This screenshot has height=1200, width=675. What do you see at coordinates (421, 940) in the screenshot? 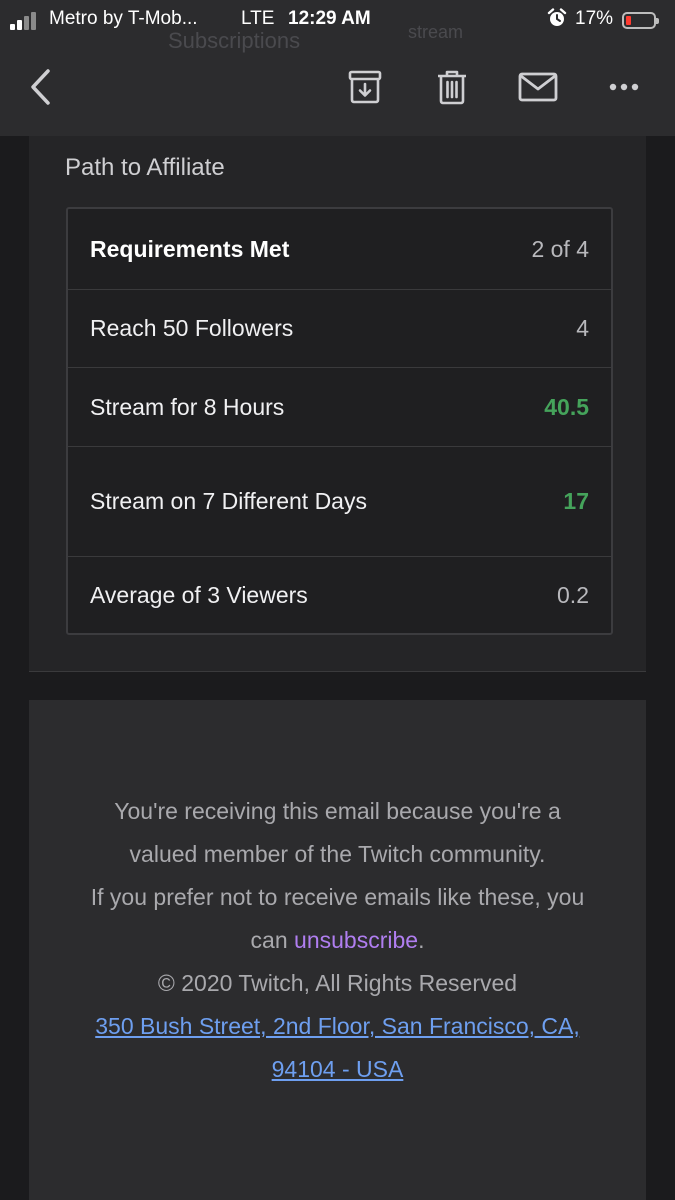
I see `footer-unsubscribe-suffix: .` at bounding box center [421, 940].